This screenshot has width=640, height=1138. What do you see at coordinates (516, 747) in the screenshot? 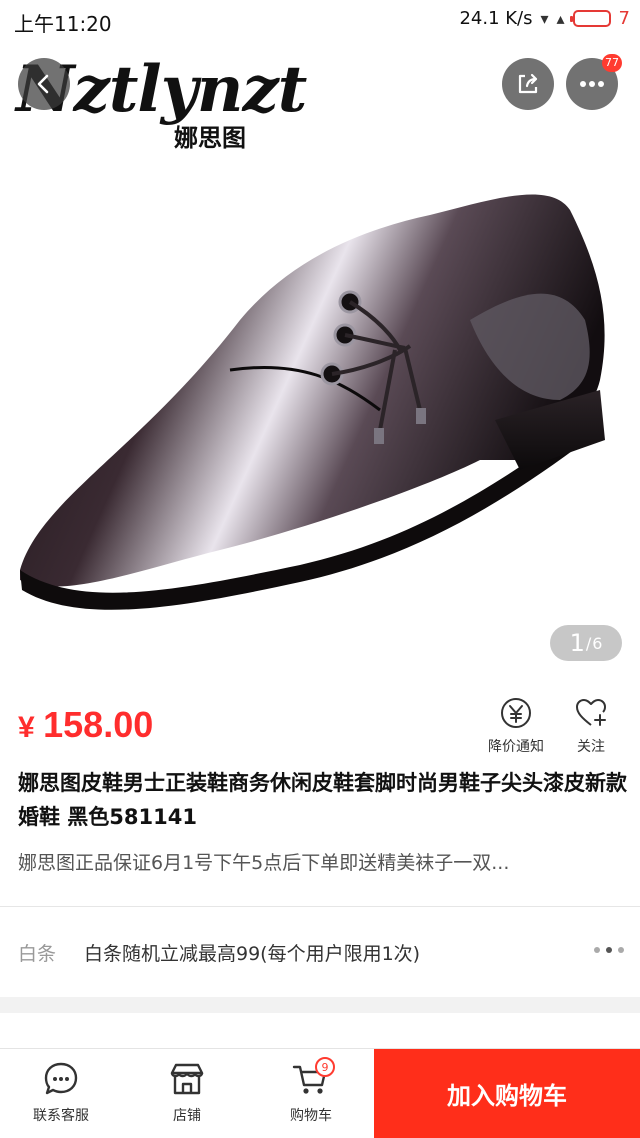
I see `price-alert-label: 降价通知` at bounding box center [516, 747].